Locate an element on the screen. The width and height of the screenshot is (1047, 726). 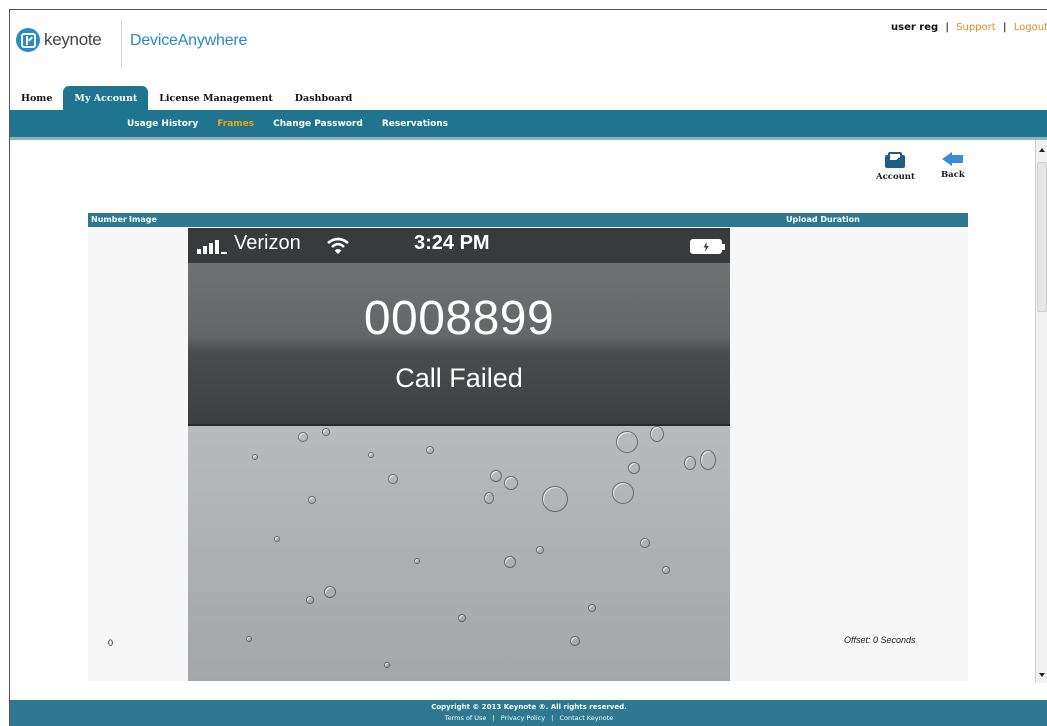
scroll-thumb is located at coordinates (1042, 237).